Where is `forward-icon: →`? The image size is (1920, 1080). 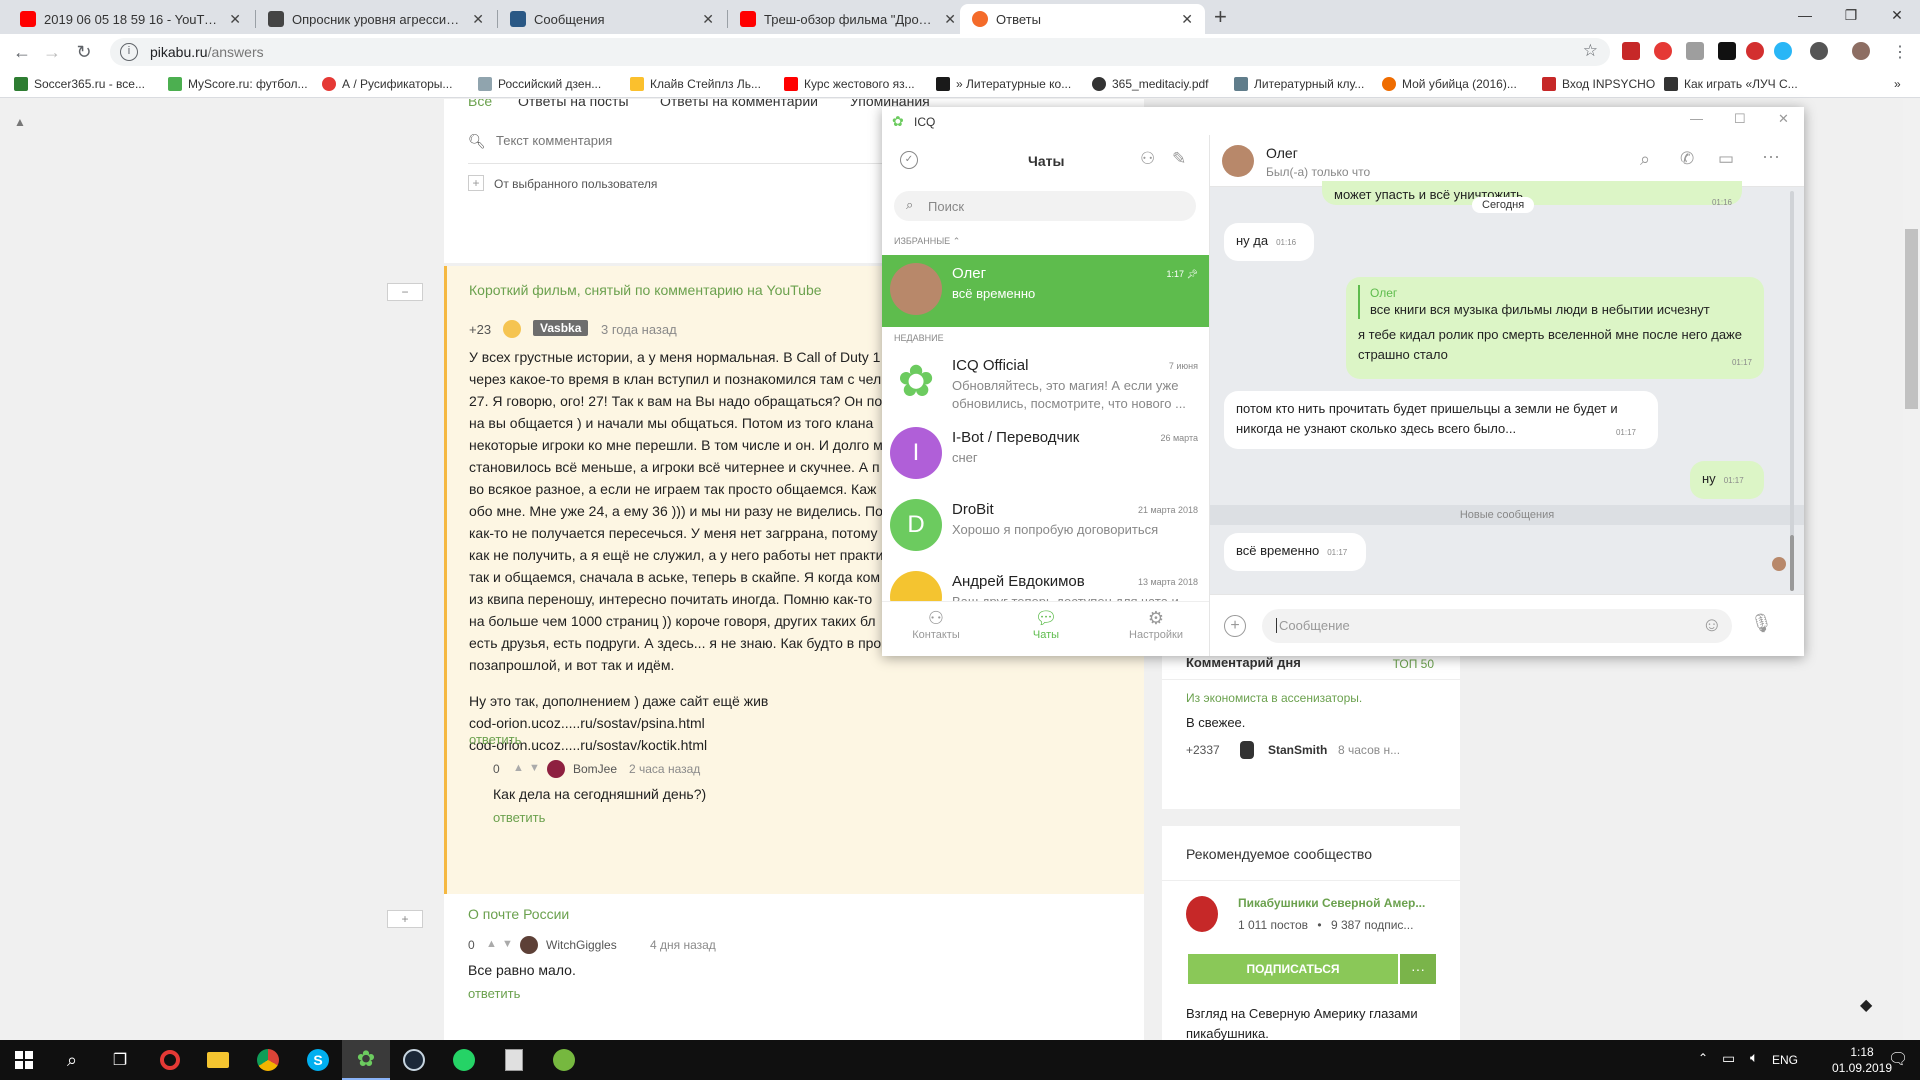 forward-icon: → is located at coordinates (52, 52).